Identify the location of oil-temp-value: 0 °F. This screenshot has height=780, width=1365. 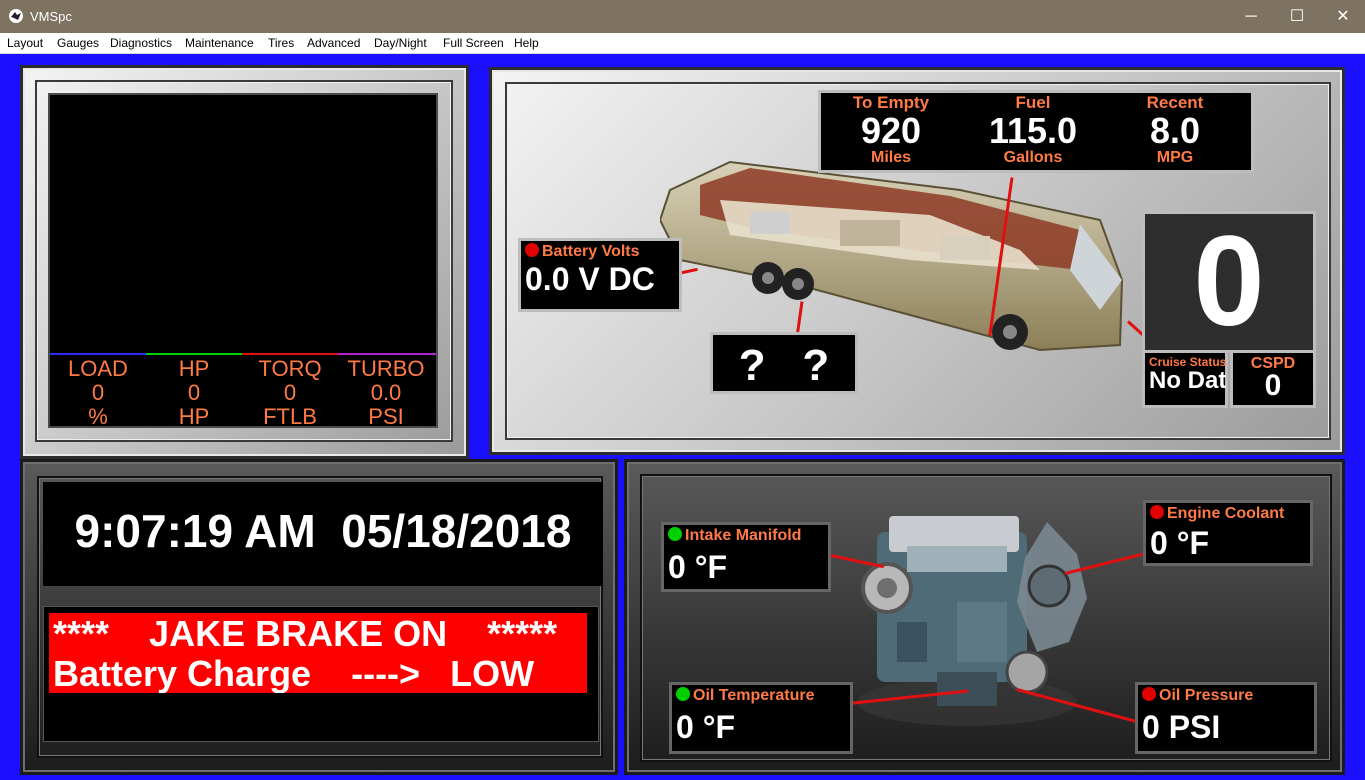
(706, 727).